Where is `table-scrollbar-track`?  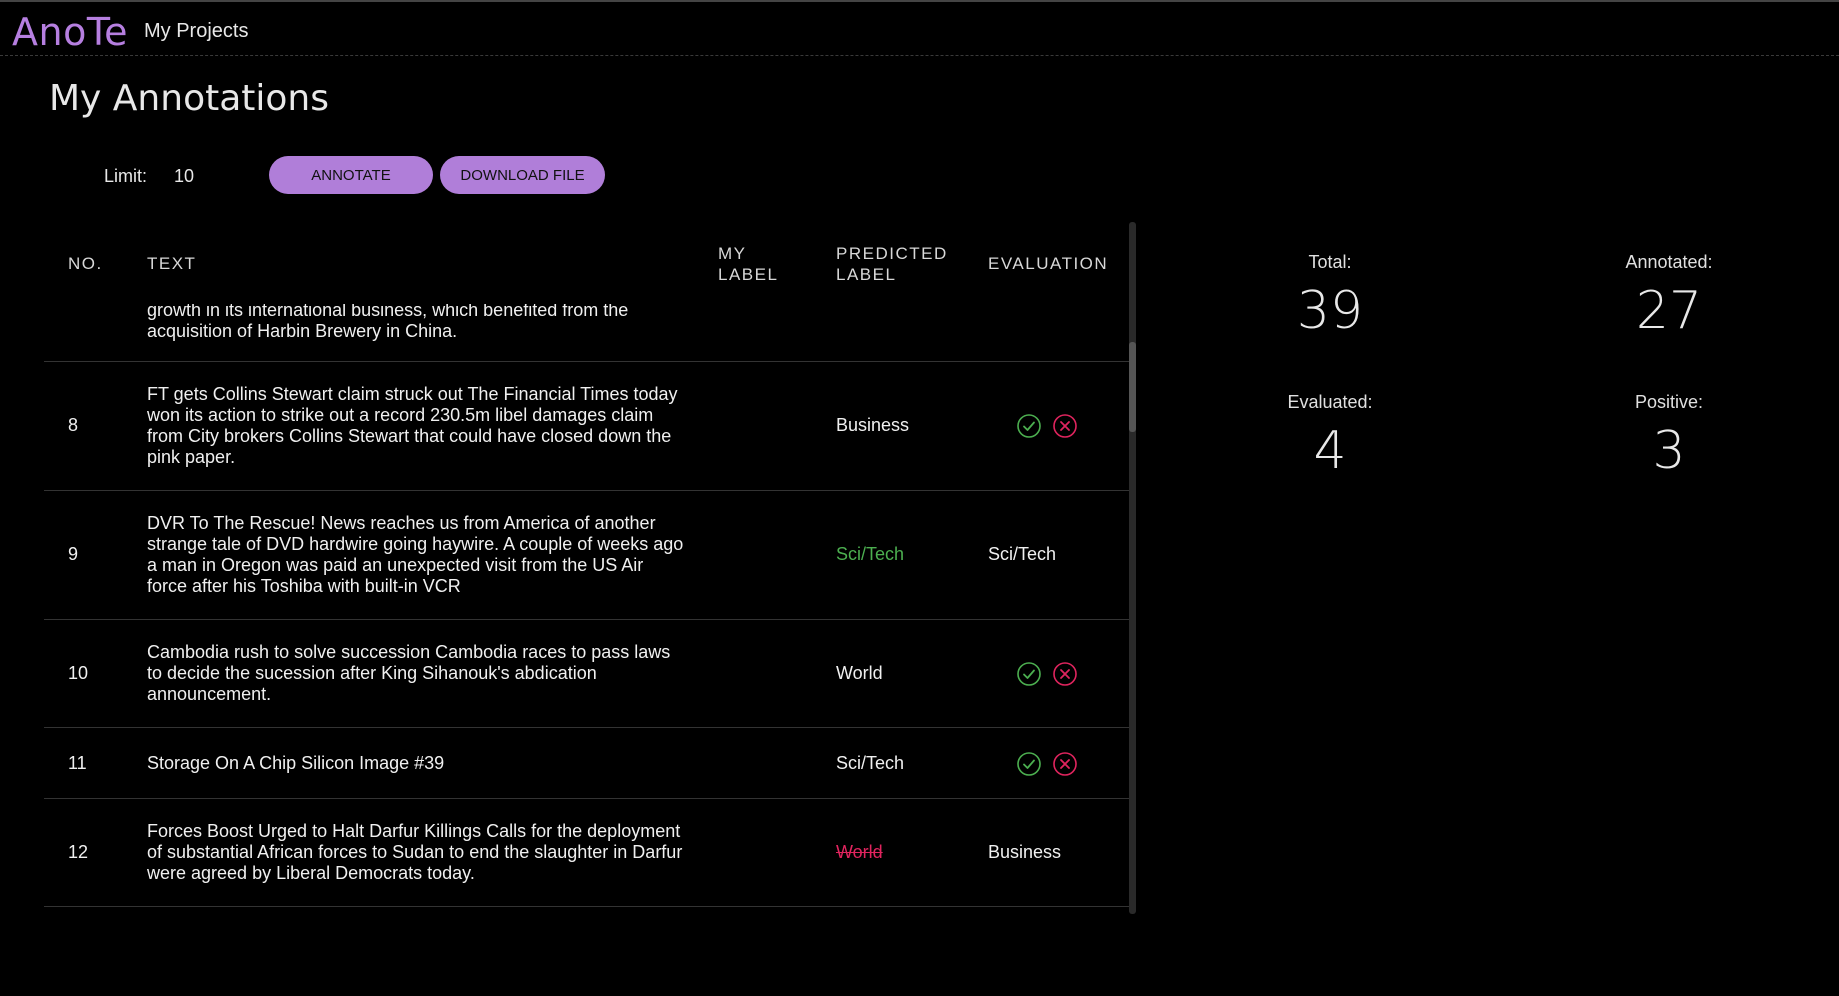 table-scrollbar-track is located at coordinates (1132, 568).